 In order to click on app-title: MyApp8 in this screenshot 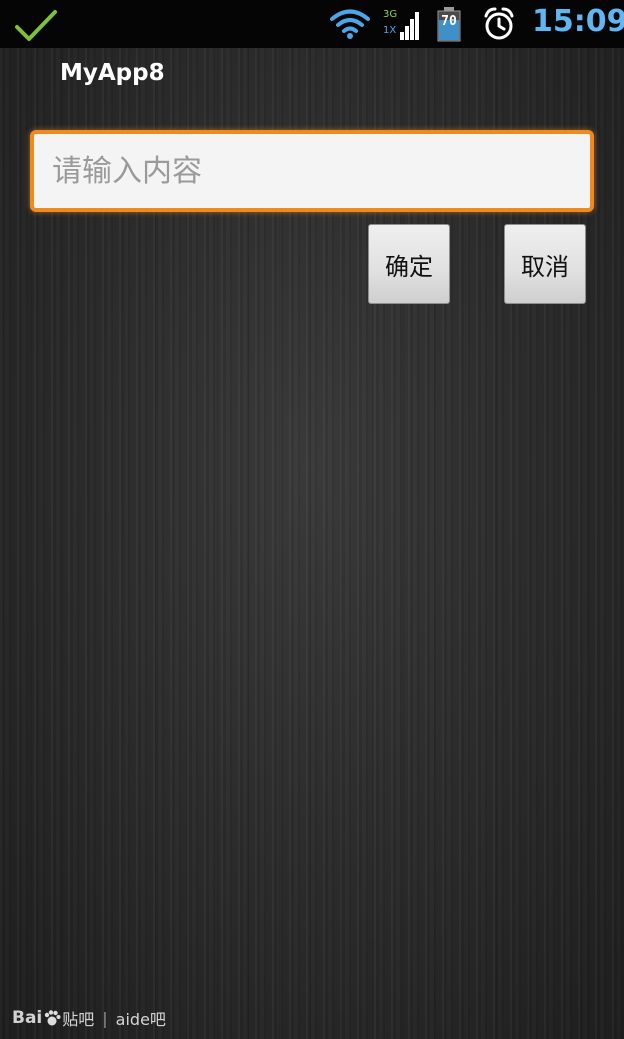, I will do `click(112, 73)`.